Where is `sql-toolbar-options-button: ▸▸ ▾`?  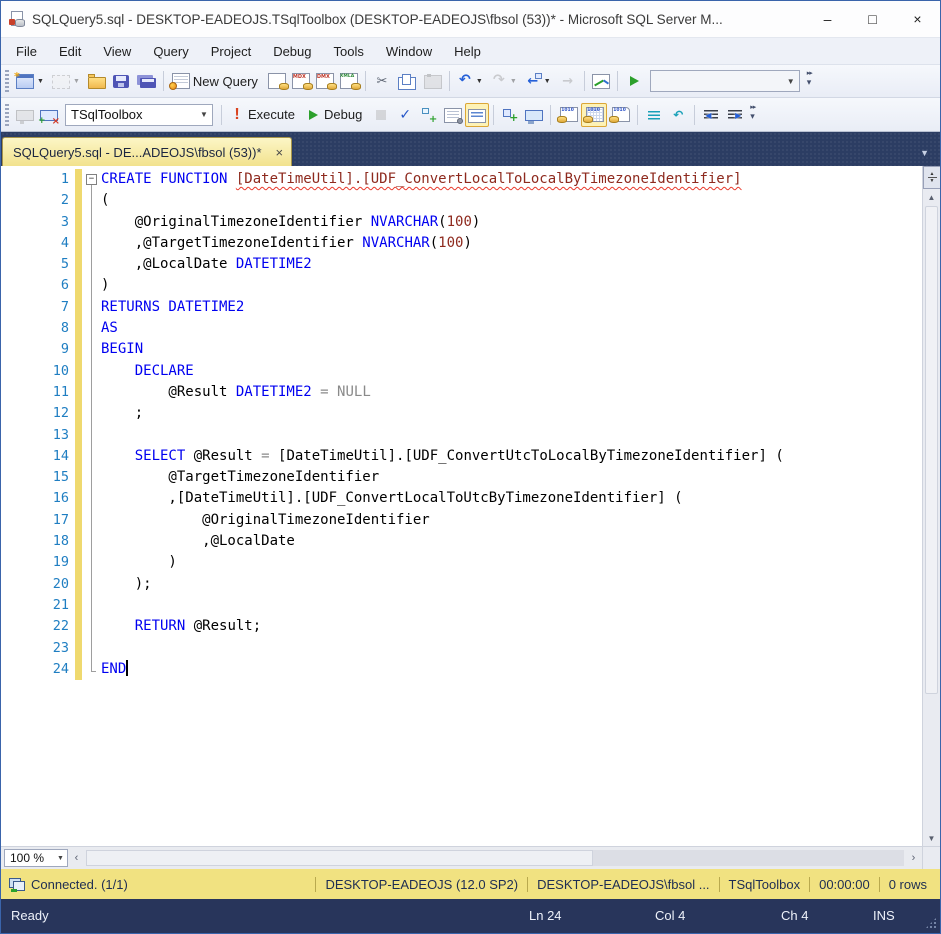 sql-toolbar-options-button: ▸▸ ▾ is located at coordinates (756, 115).